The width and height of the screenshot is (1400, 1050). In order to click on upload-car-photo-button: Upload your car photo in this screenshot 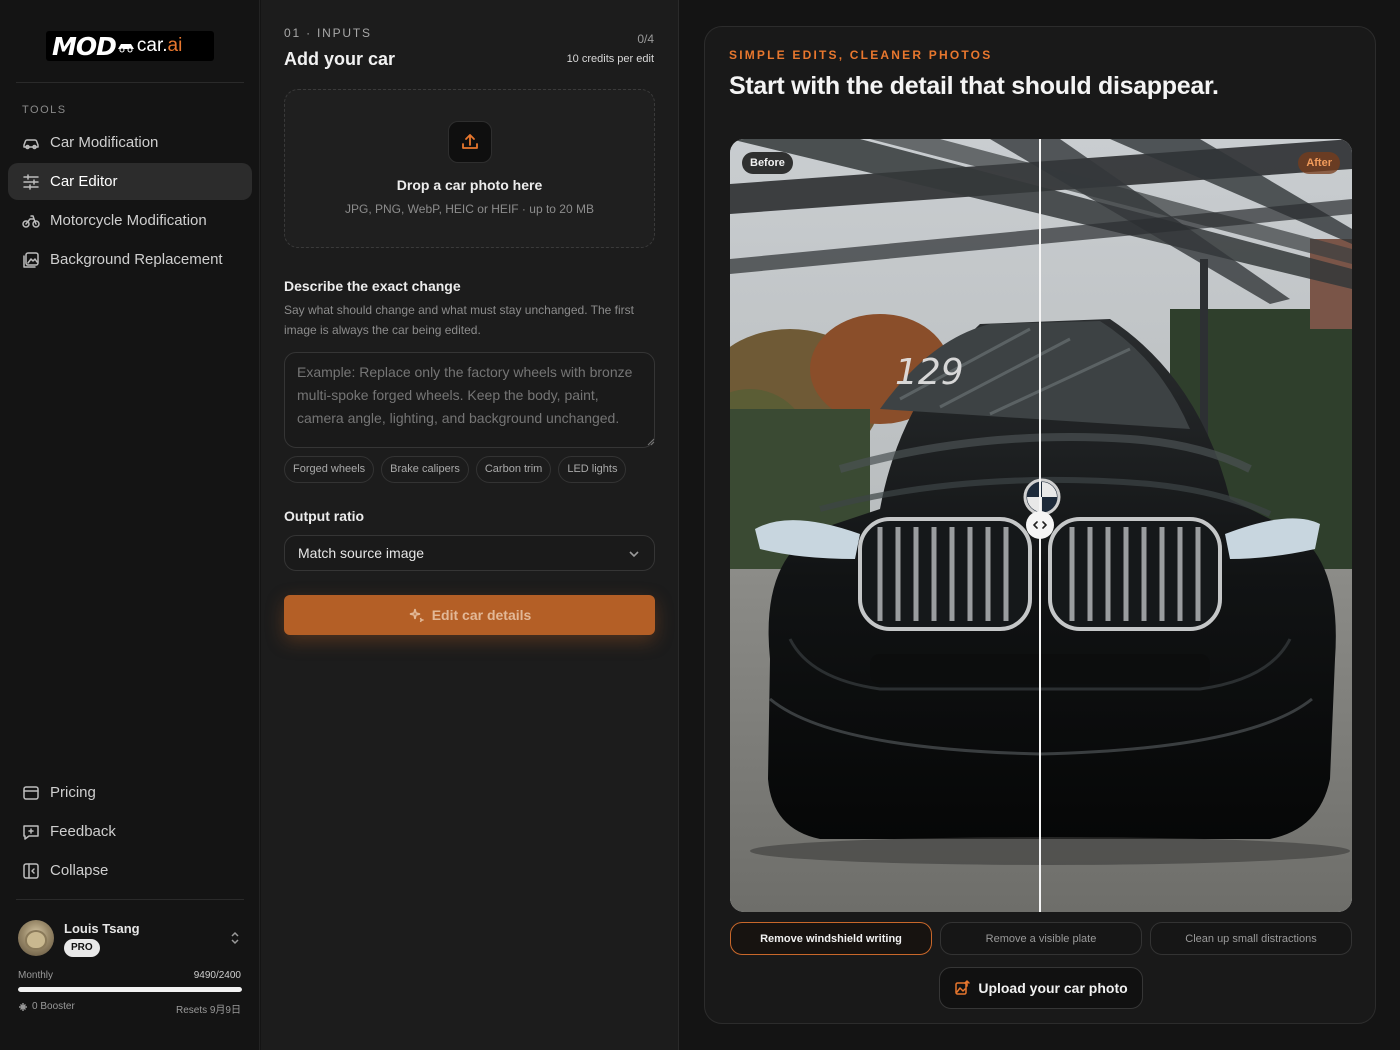, I will do `click(1041, 988)`.